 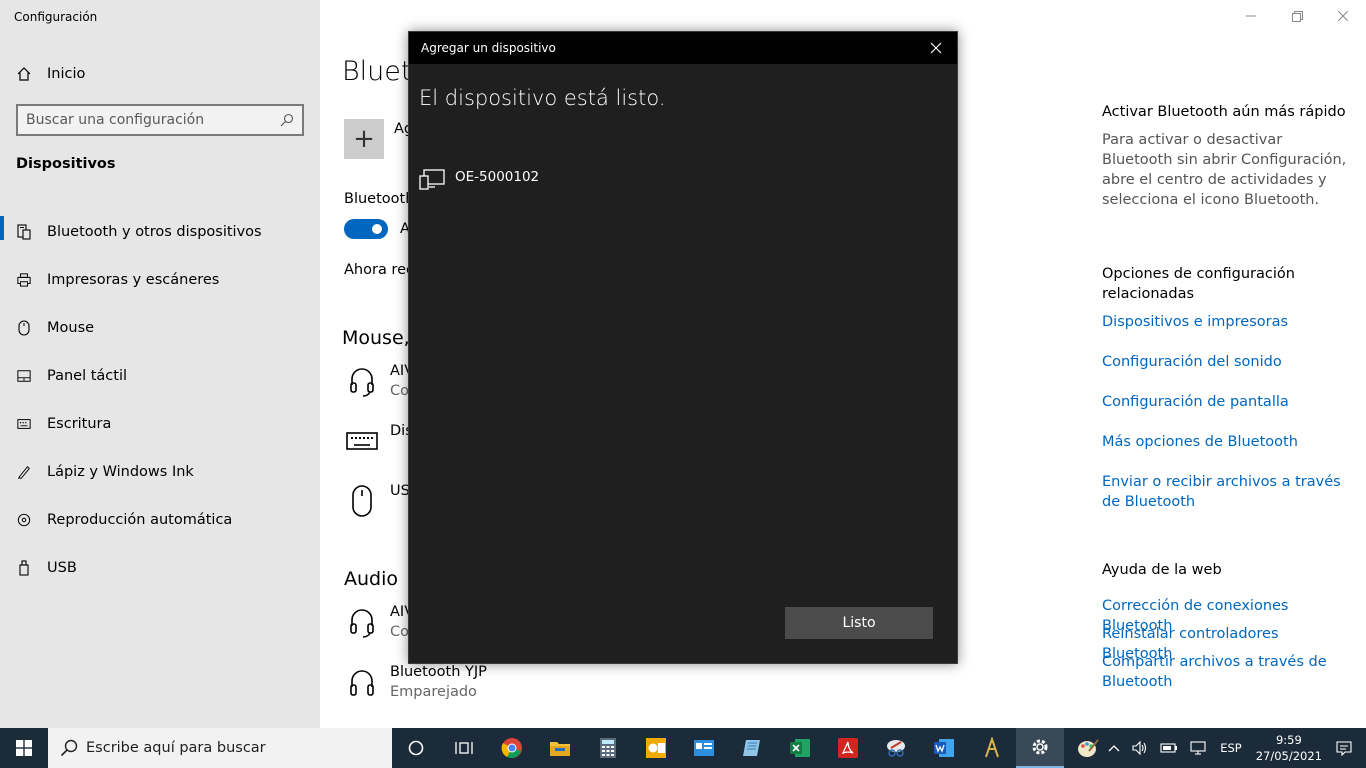 I want to click on device-status: Emparejado, so click(x=433, y=692).